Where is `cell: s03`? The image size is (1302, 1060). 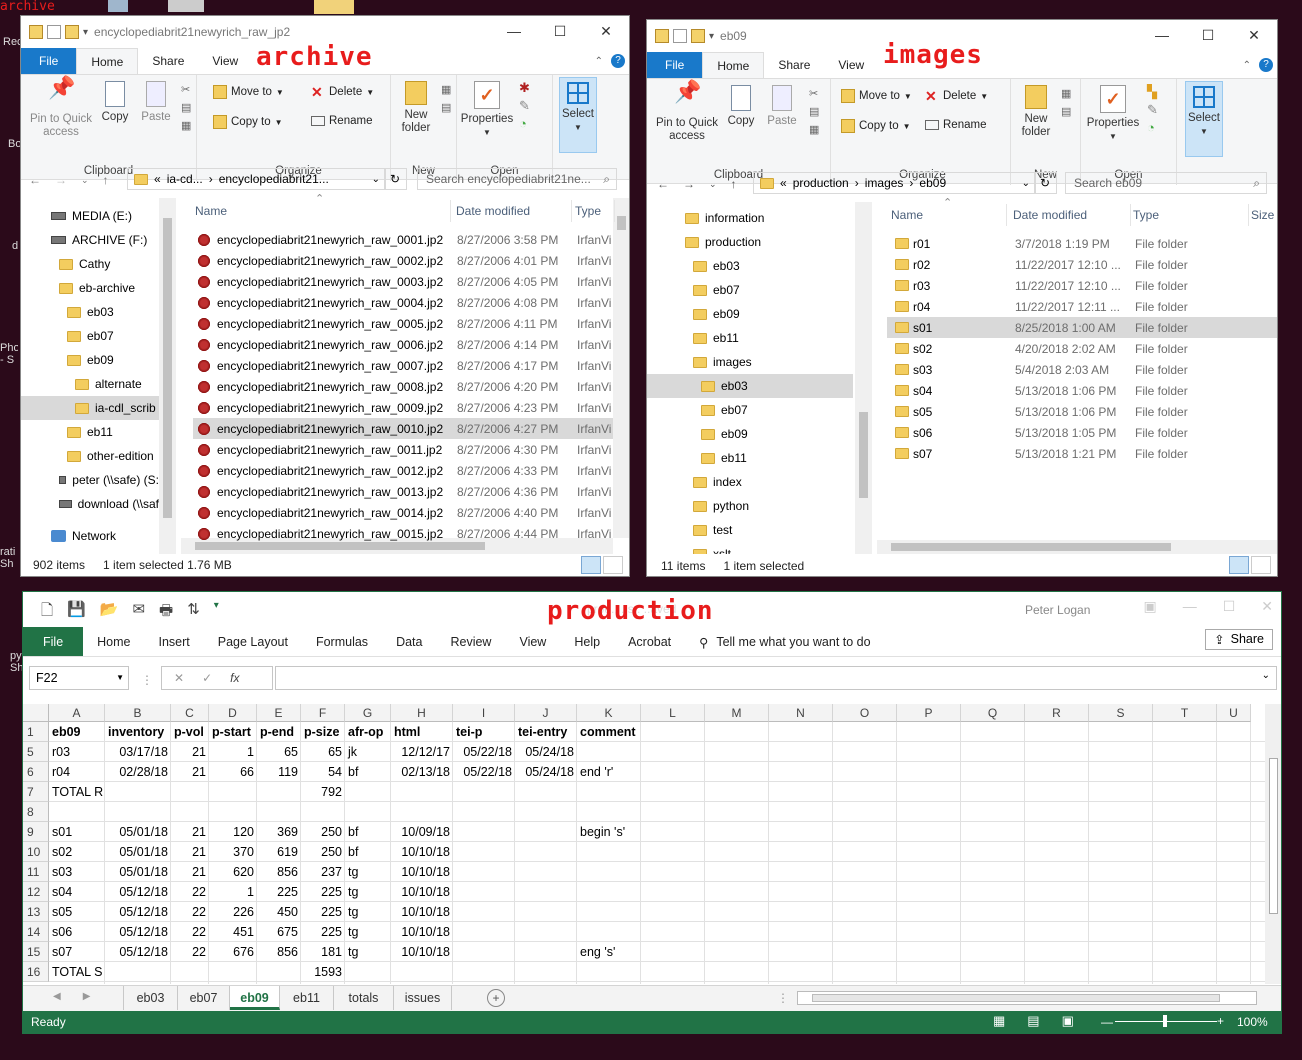 cell: s03 is located at coordinates (77, 872).